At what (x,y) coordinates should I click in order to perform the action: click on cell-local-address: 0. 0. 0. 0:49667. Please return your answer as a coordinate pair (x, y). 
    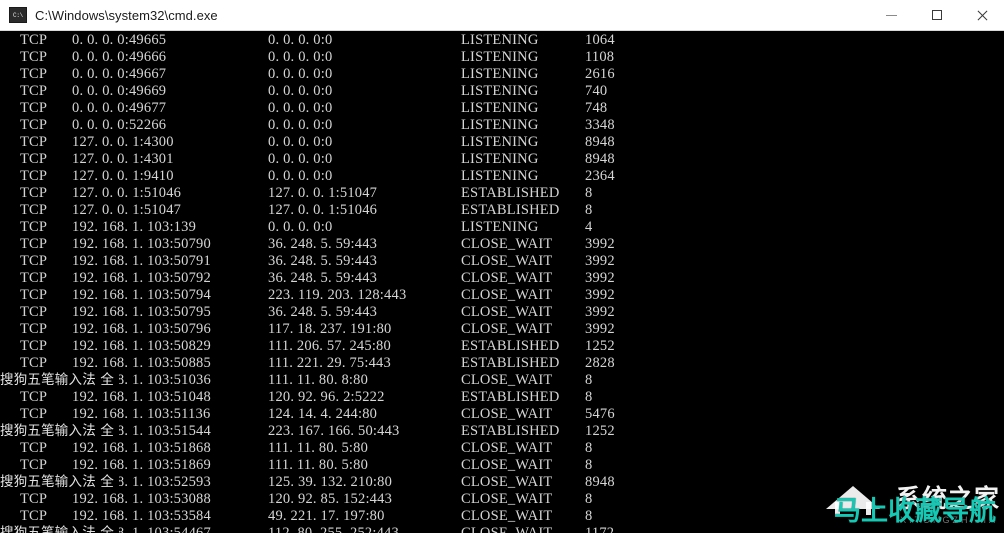
    Looking at the image, I should click on (119, 74).